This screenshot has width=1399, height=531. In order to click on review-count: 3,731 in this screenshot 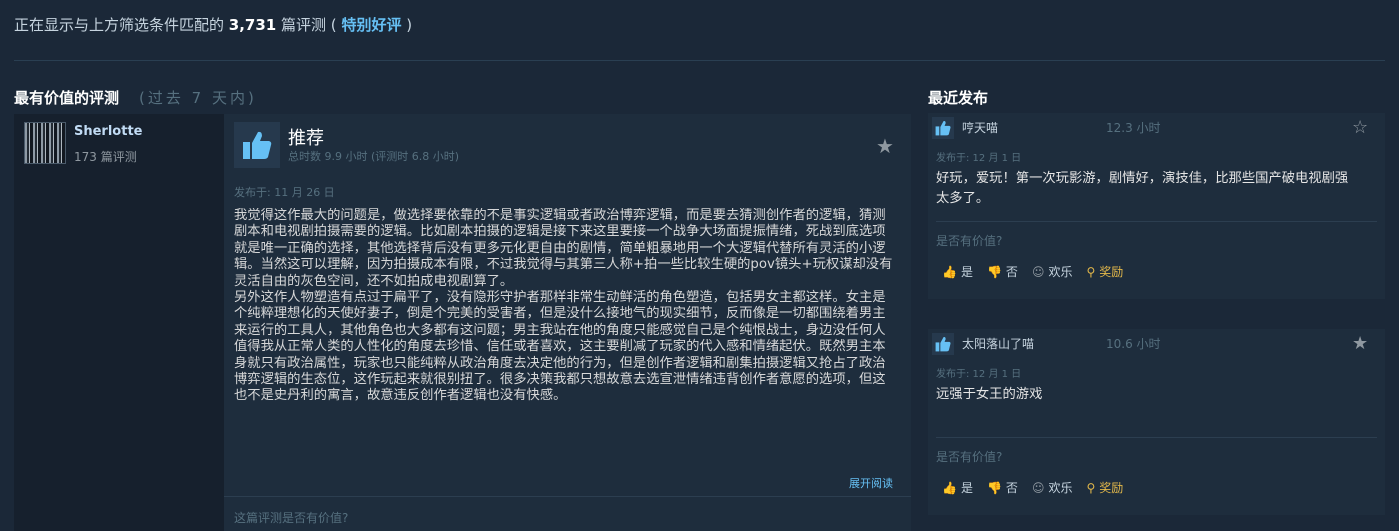, I will do `click(252, 25)`.